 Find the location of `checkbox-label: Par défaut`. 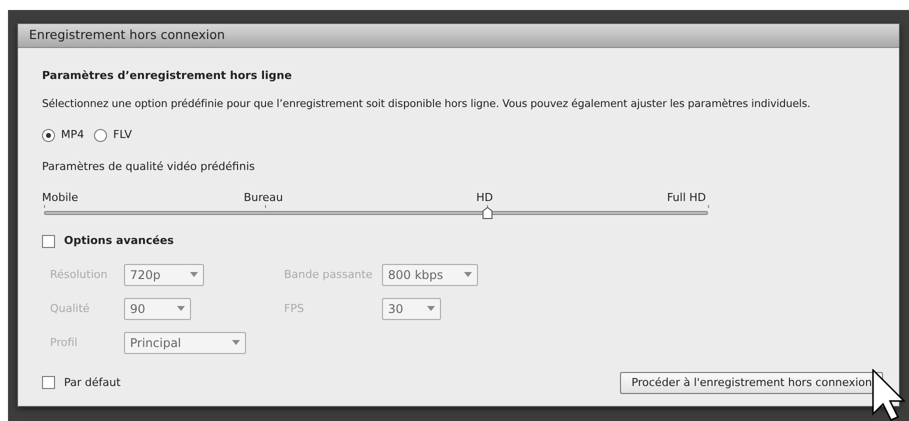

checkbox-label: Par défaut is located at coordinates (92, 382).